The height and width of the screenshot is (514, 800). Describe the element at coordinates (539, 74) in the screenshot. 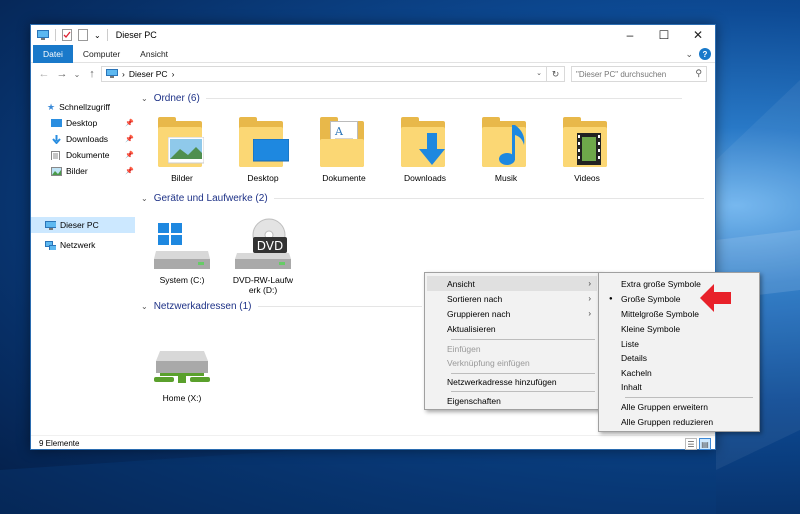

I see `address-dropdown-icon: ⌄` at that location.